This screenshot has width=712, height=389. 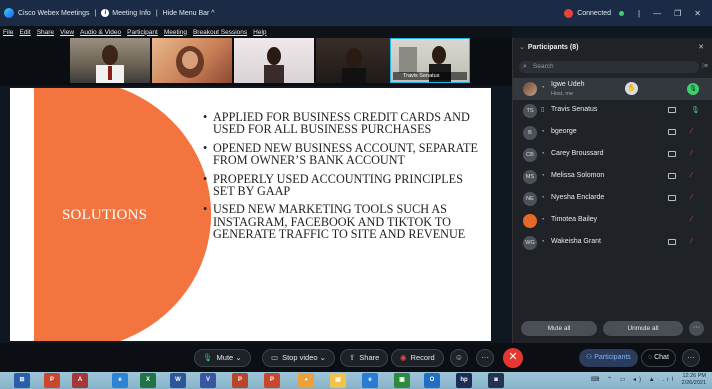 What do you see at coordinates (701, 47) in the screenshot?
I see `close-panel-button: ✕` at bounding box center [701, 47].